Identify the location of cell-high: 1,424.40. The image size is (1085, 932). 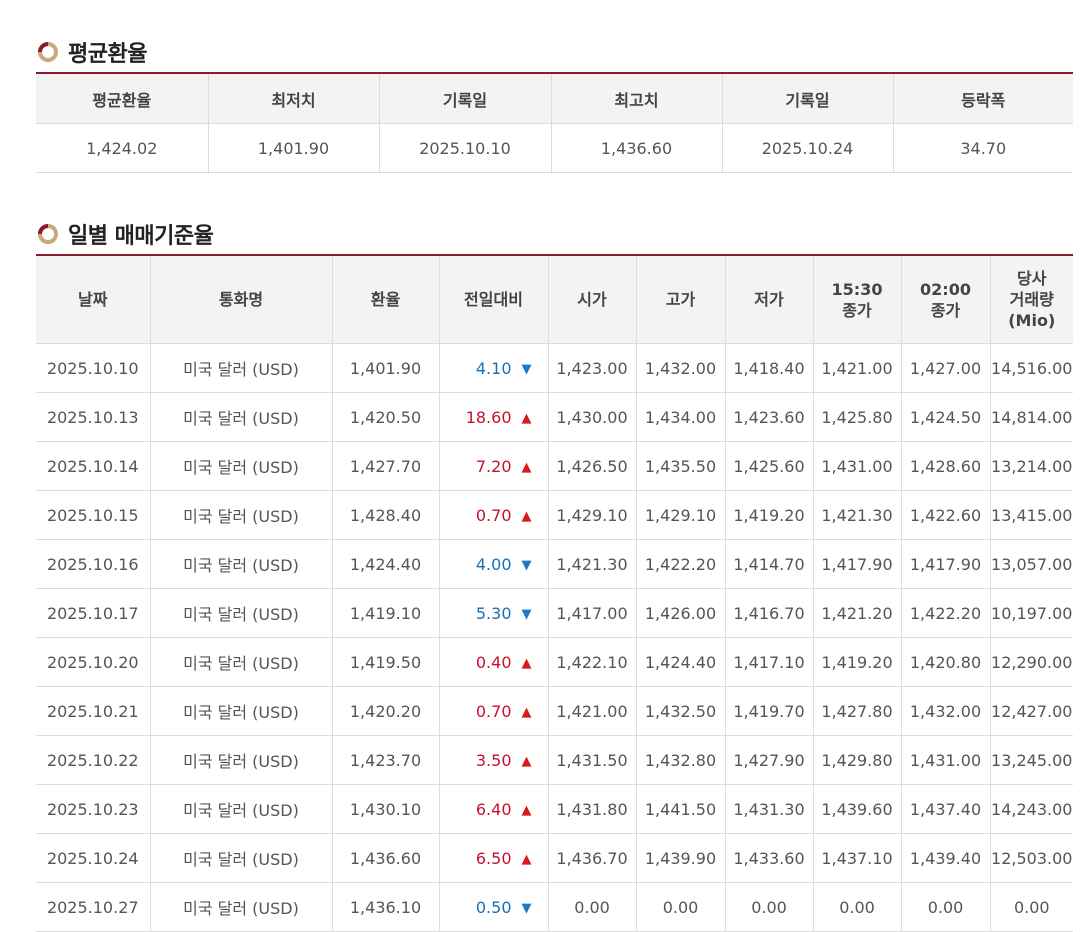
(680, 662).